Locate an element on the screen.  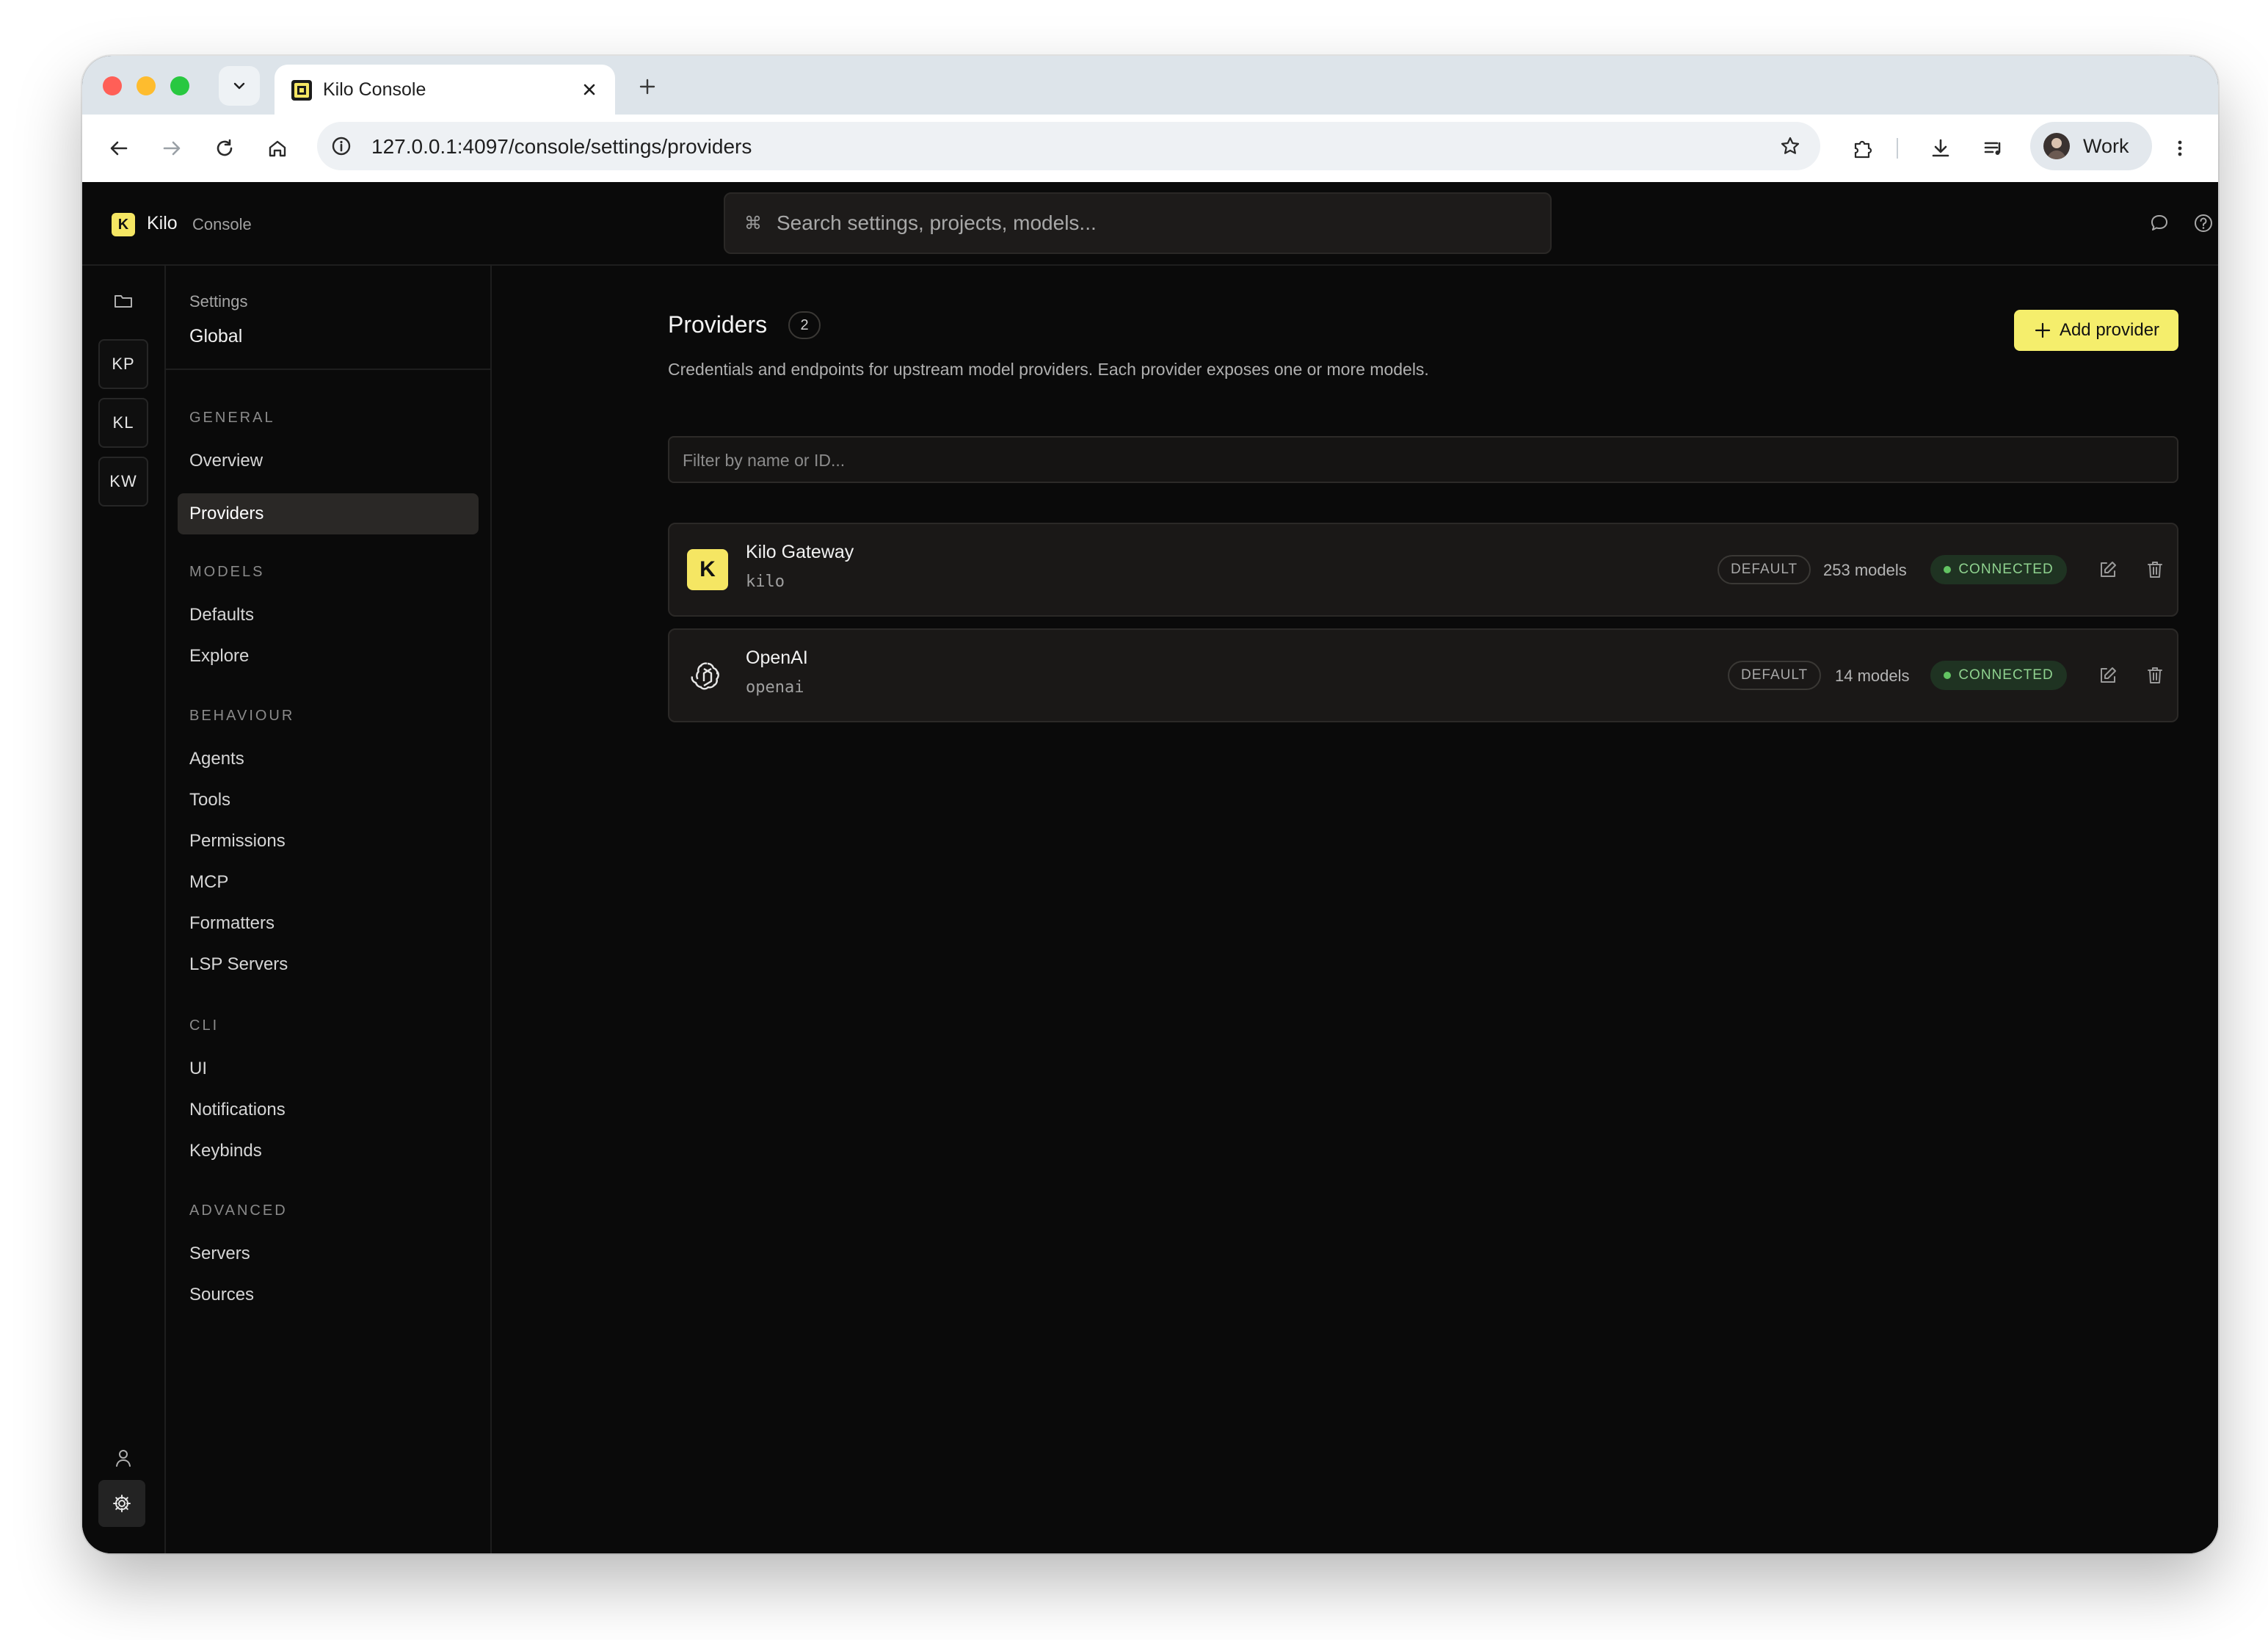
new-tab-button is located at coordinates (647, 86).